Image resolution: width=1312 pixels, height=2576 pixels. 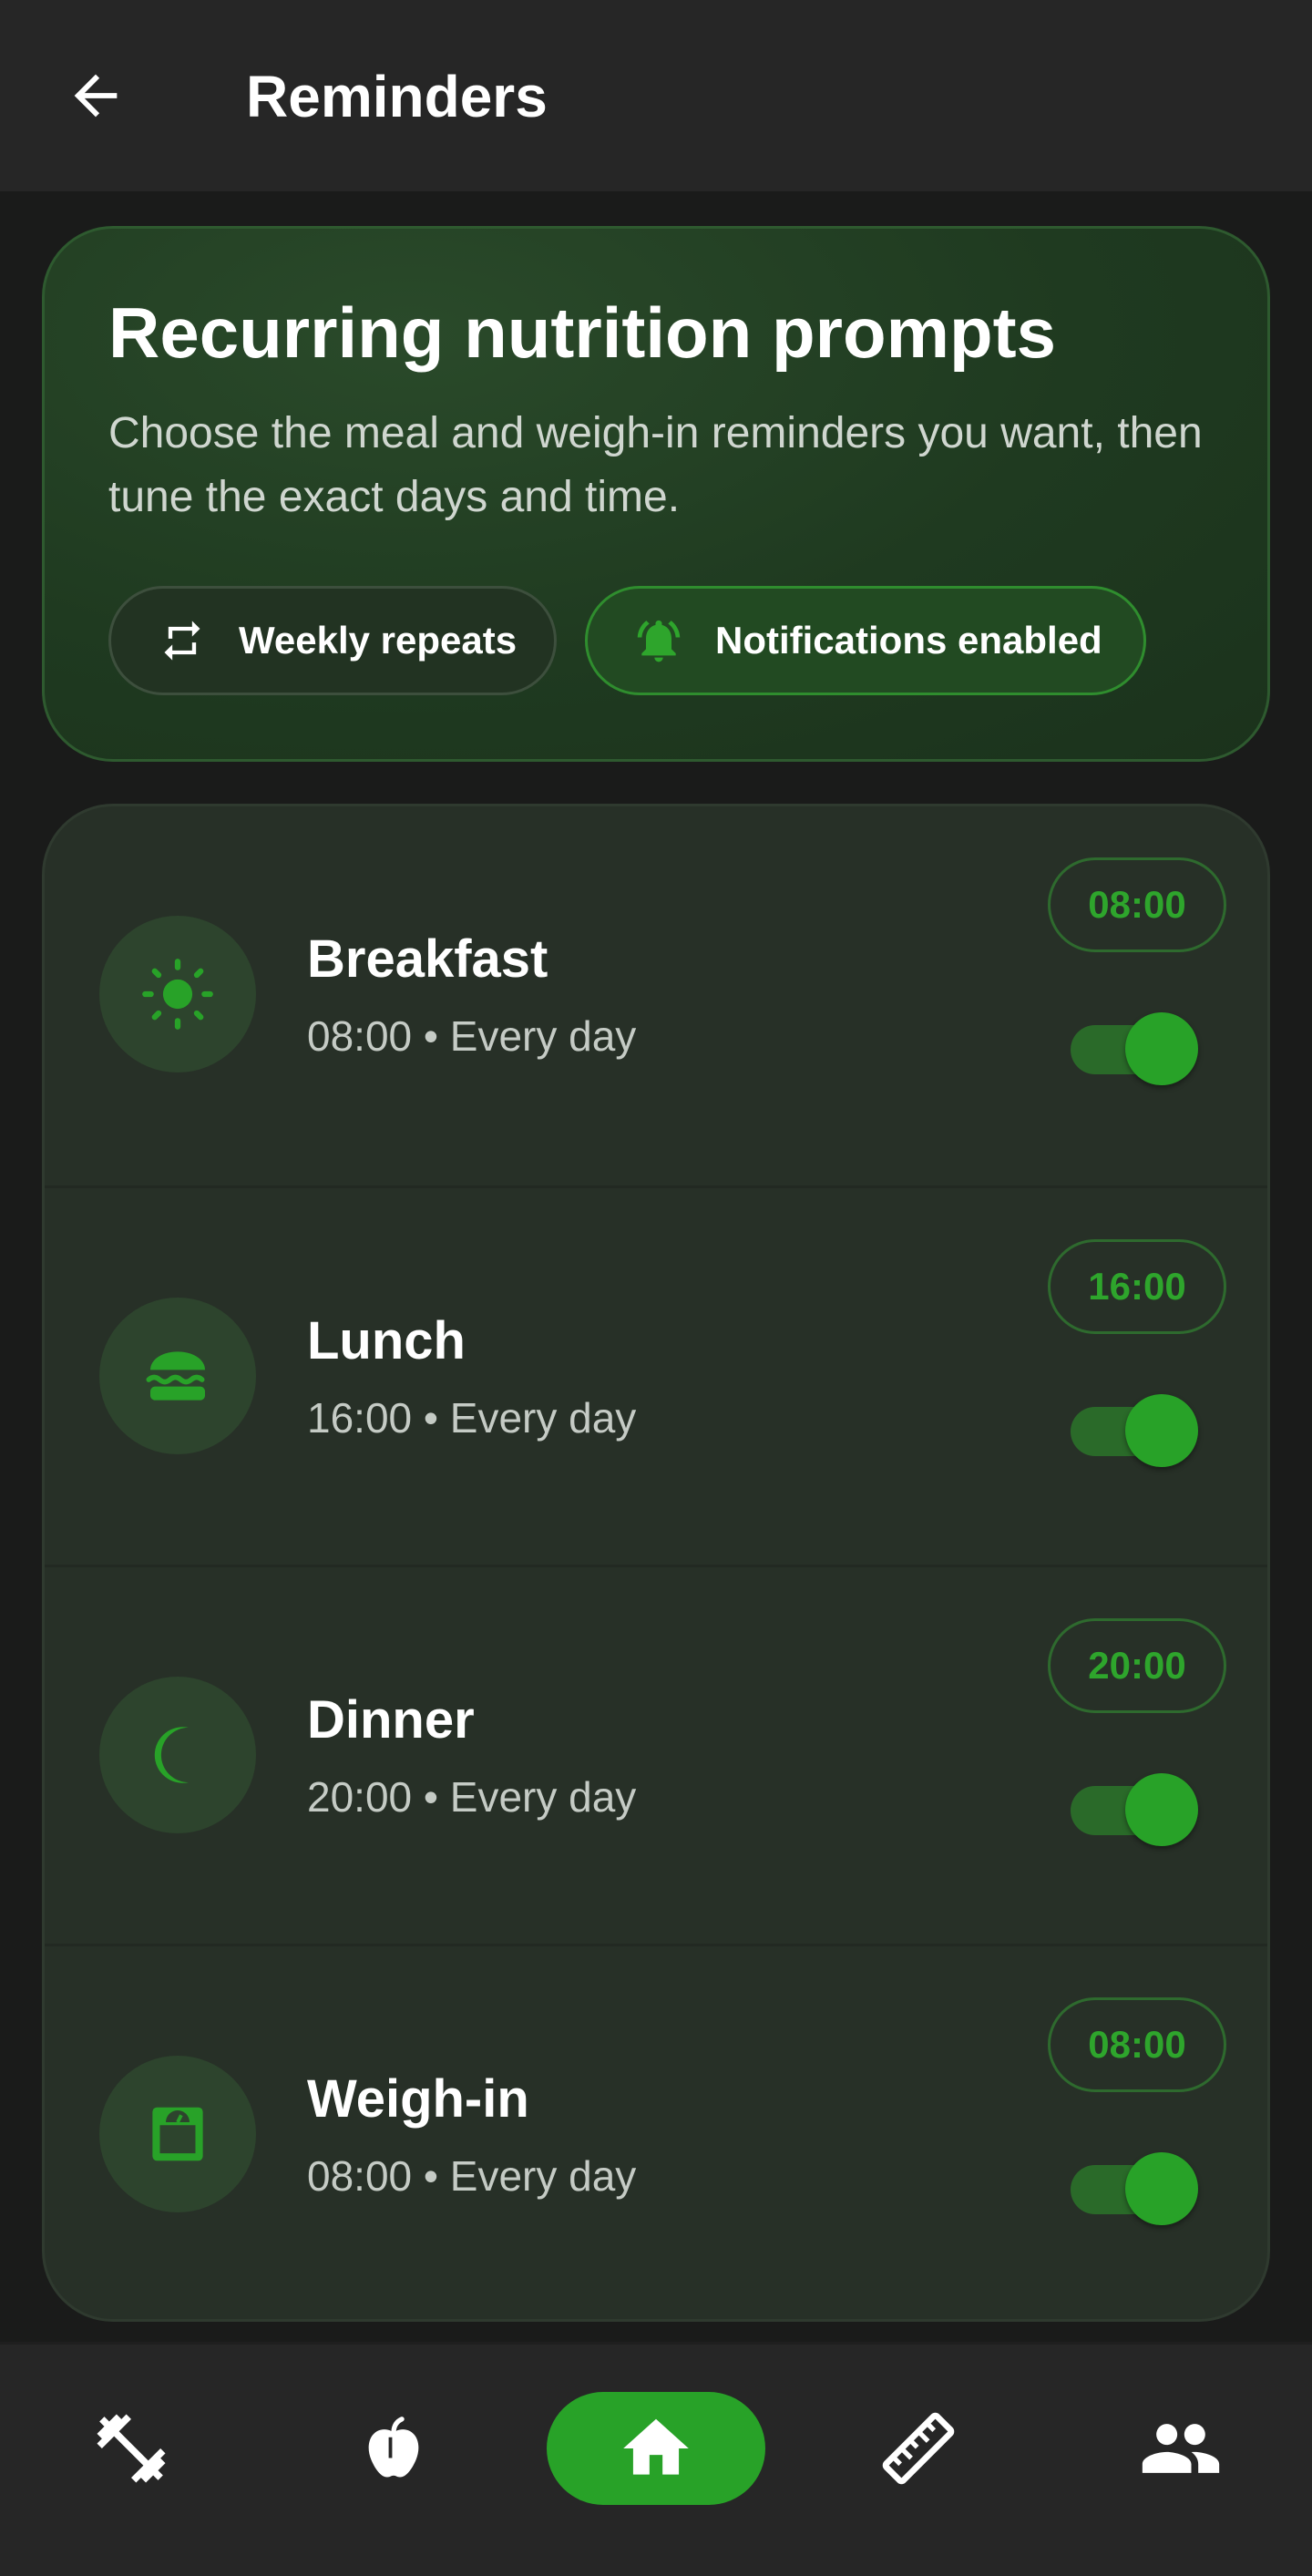 What do you see at coordinates (472, 1797) in the screenshot?
I see `reminder-subtitle: 20:00 • Every day` at bounding box center [472, 1797].